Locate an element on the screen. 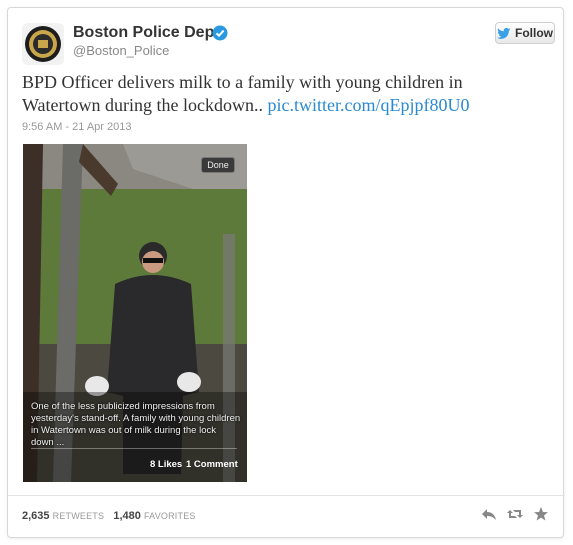  verified-badge-icon is located at coordinates (220, 33).